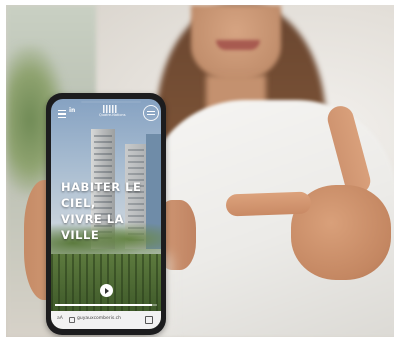  I want to click on pointing-finger, so click(268, 204).